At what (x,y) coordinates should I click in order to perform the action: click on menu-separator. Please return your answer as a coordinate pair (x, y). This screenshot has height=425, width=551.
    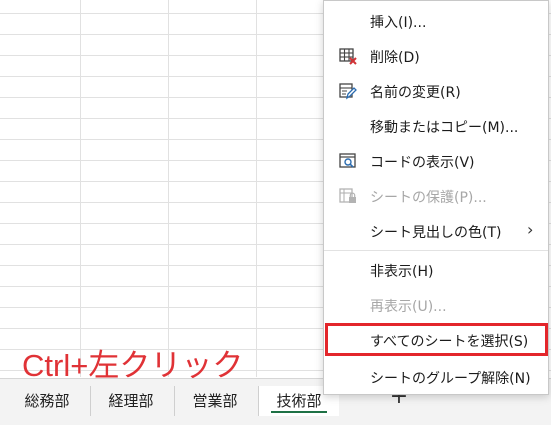
    Looking at the image, I should click on (436, 250).